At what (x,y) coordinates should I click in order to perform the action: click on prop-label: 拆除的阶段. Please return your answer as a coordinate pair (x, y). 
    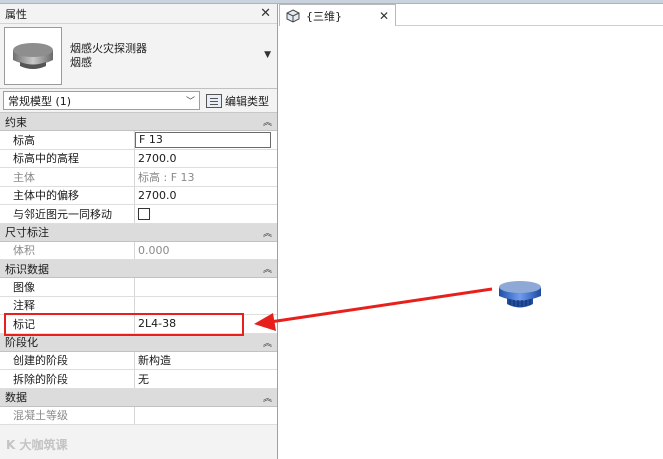
    Looking at the image, I should click on (67, 379).